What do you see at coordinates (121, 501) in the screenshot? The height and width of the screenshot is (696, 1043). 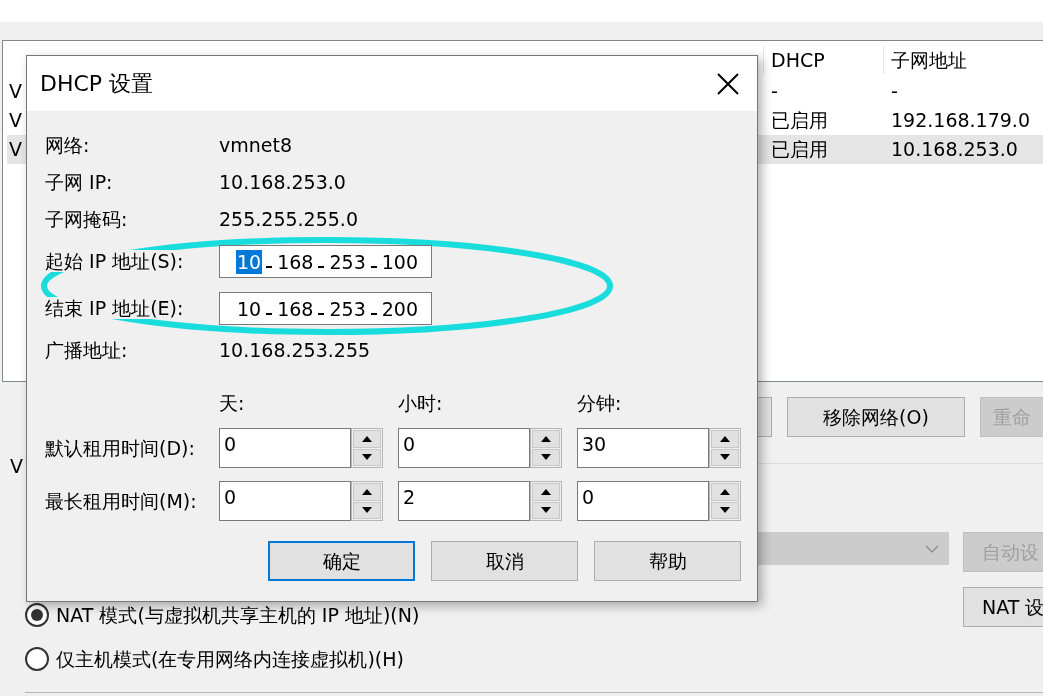 I see `lease-label: 最长租用时间(M):` at bounding box center [121, 501].